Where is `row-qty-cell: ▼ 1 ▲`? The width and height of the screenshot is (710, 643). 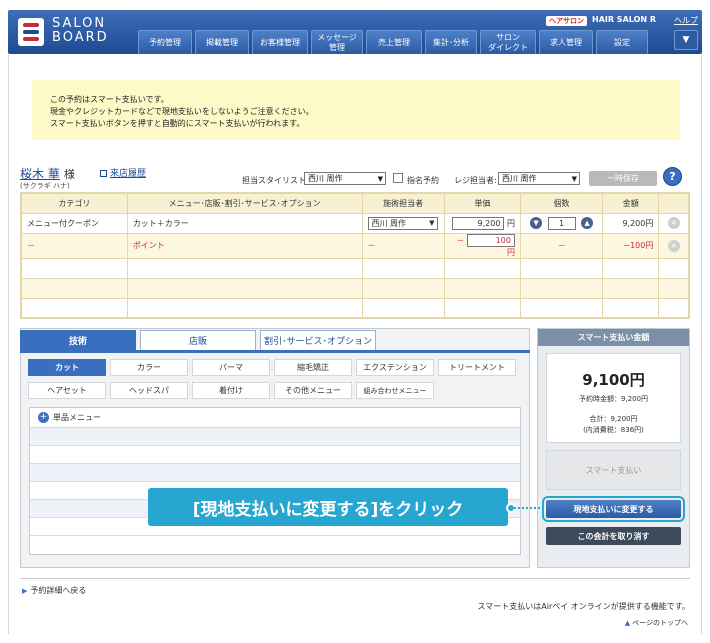
row-qty-cell: ▼ 1 ▲ is located at coordinates (561, 223).